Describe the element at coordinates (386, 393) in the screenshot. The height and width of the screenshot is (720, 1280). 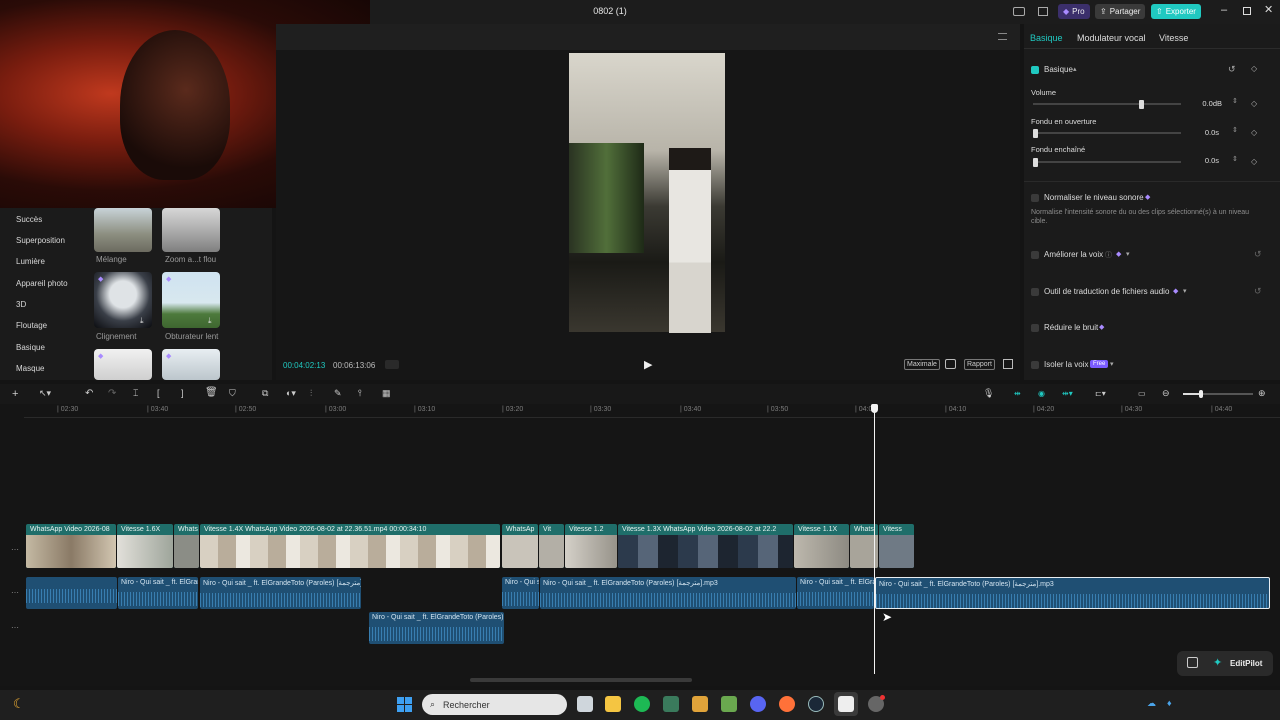
I see `grid-icon: ▦` at that location.